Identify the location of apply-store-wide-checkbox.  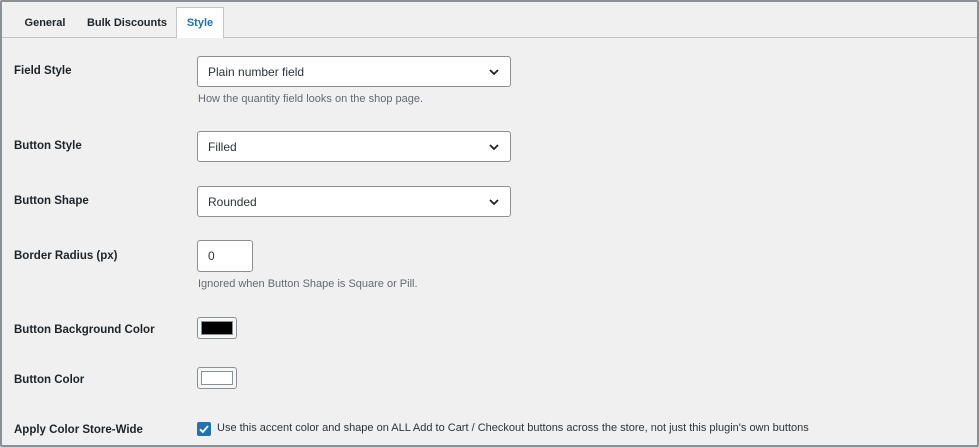
(204, 429).